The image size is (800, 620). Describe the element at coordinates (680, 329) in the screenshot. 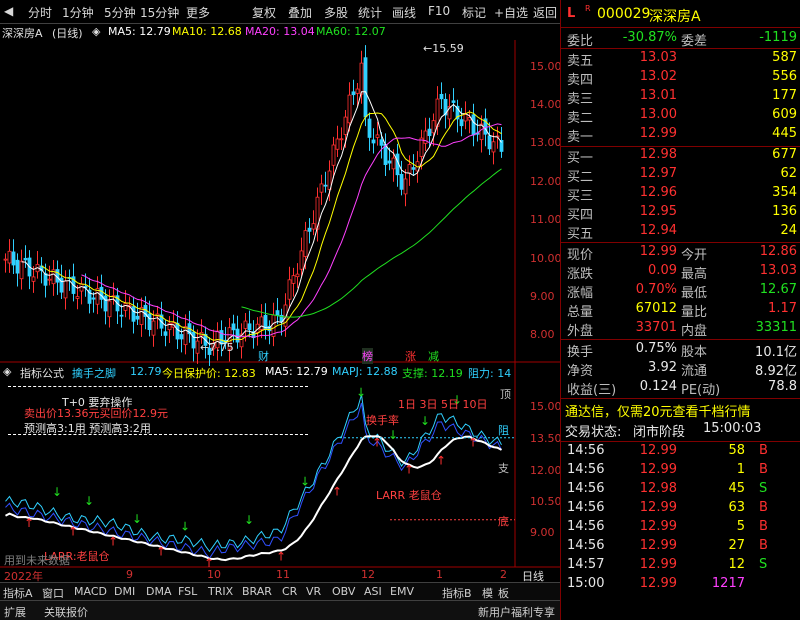

I see `quote-row: 外盘 33701 内盘 33311` at that location.